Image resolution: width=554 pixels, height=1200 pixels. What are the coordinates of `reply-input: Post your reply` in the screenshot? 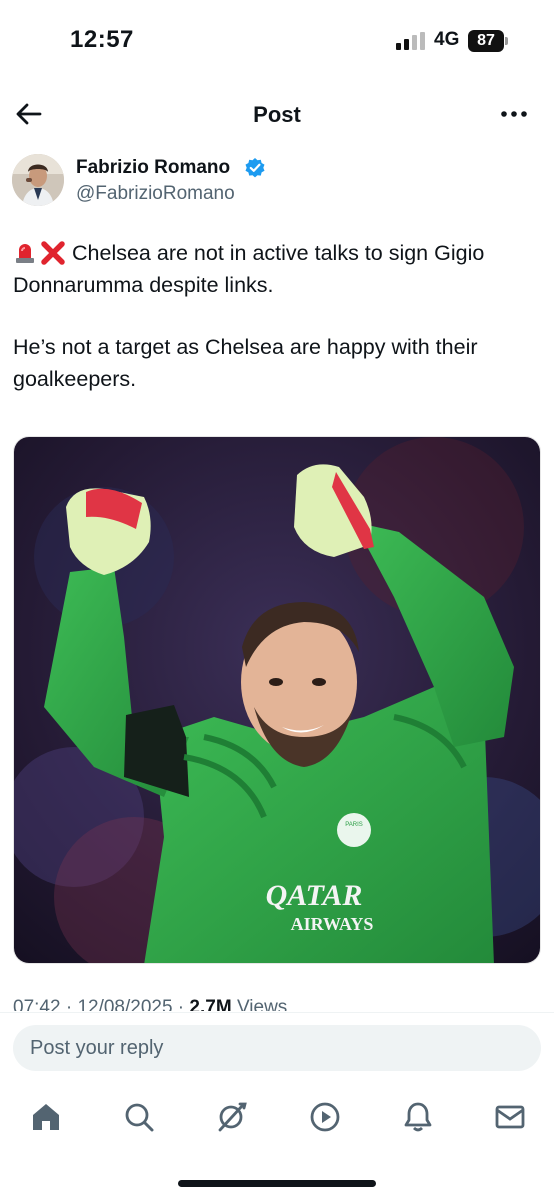 It's located at (277, 1048).